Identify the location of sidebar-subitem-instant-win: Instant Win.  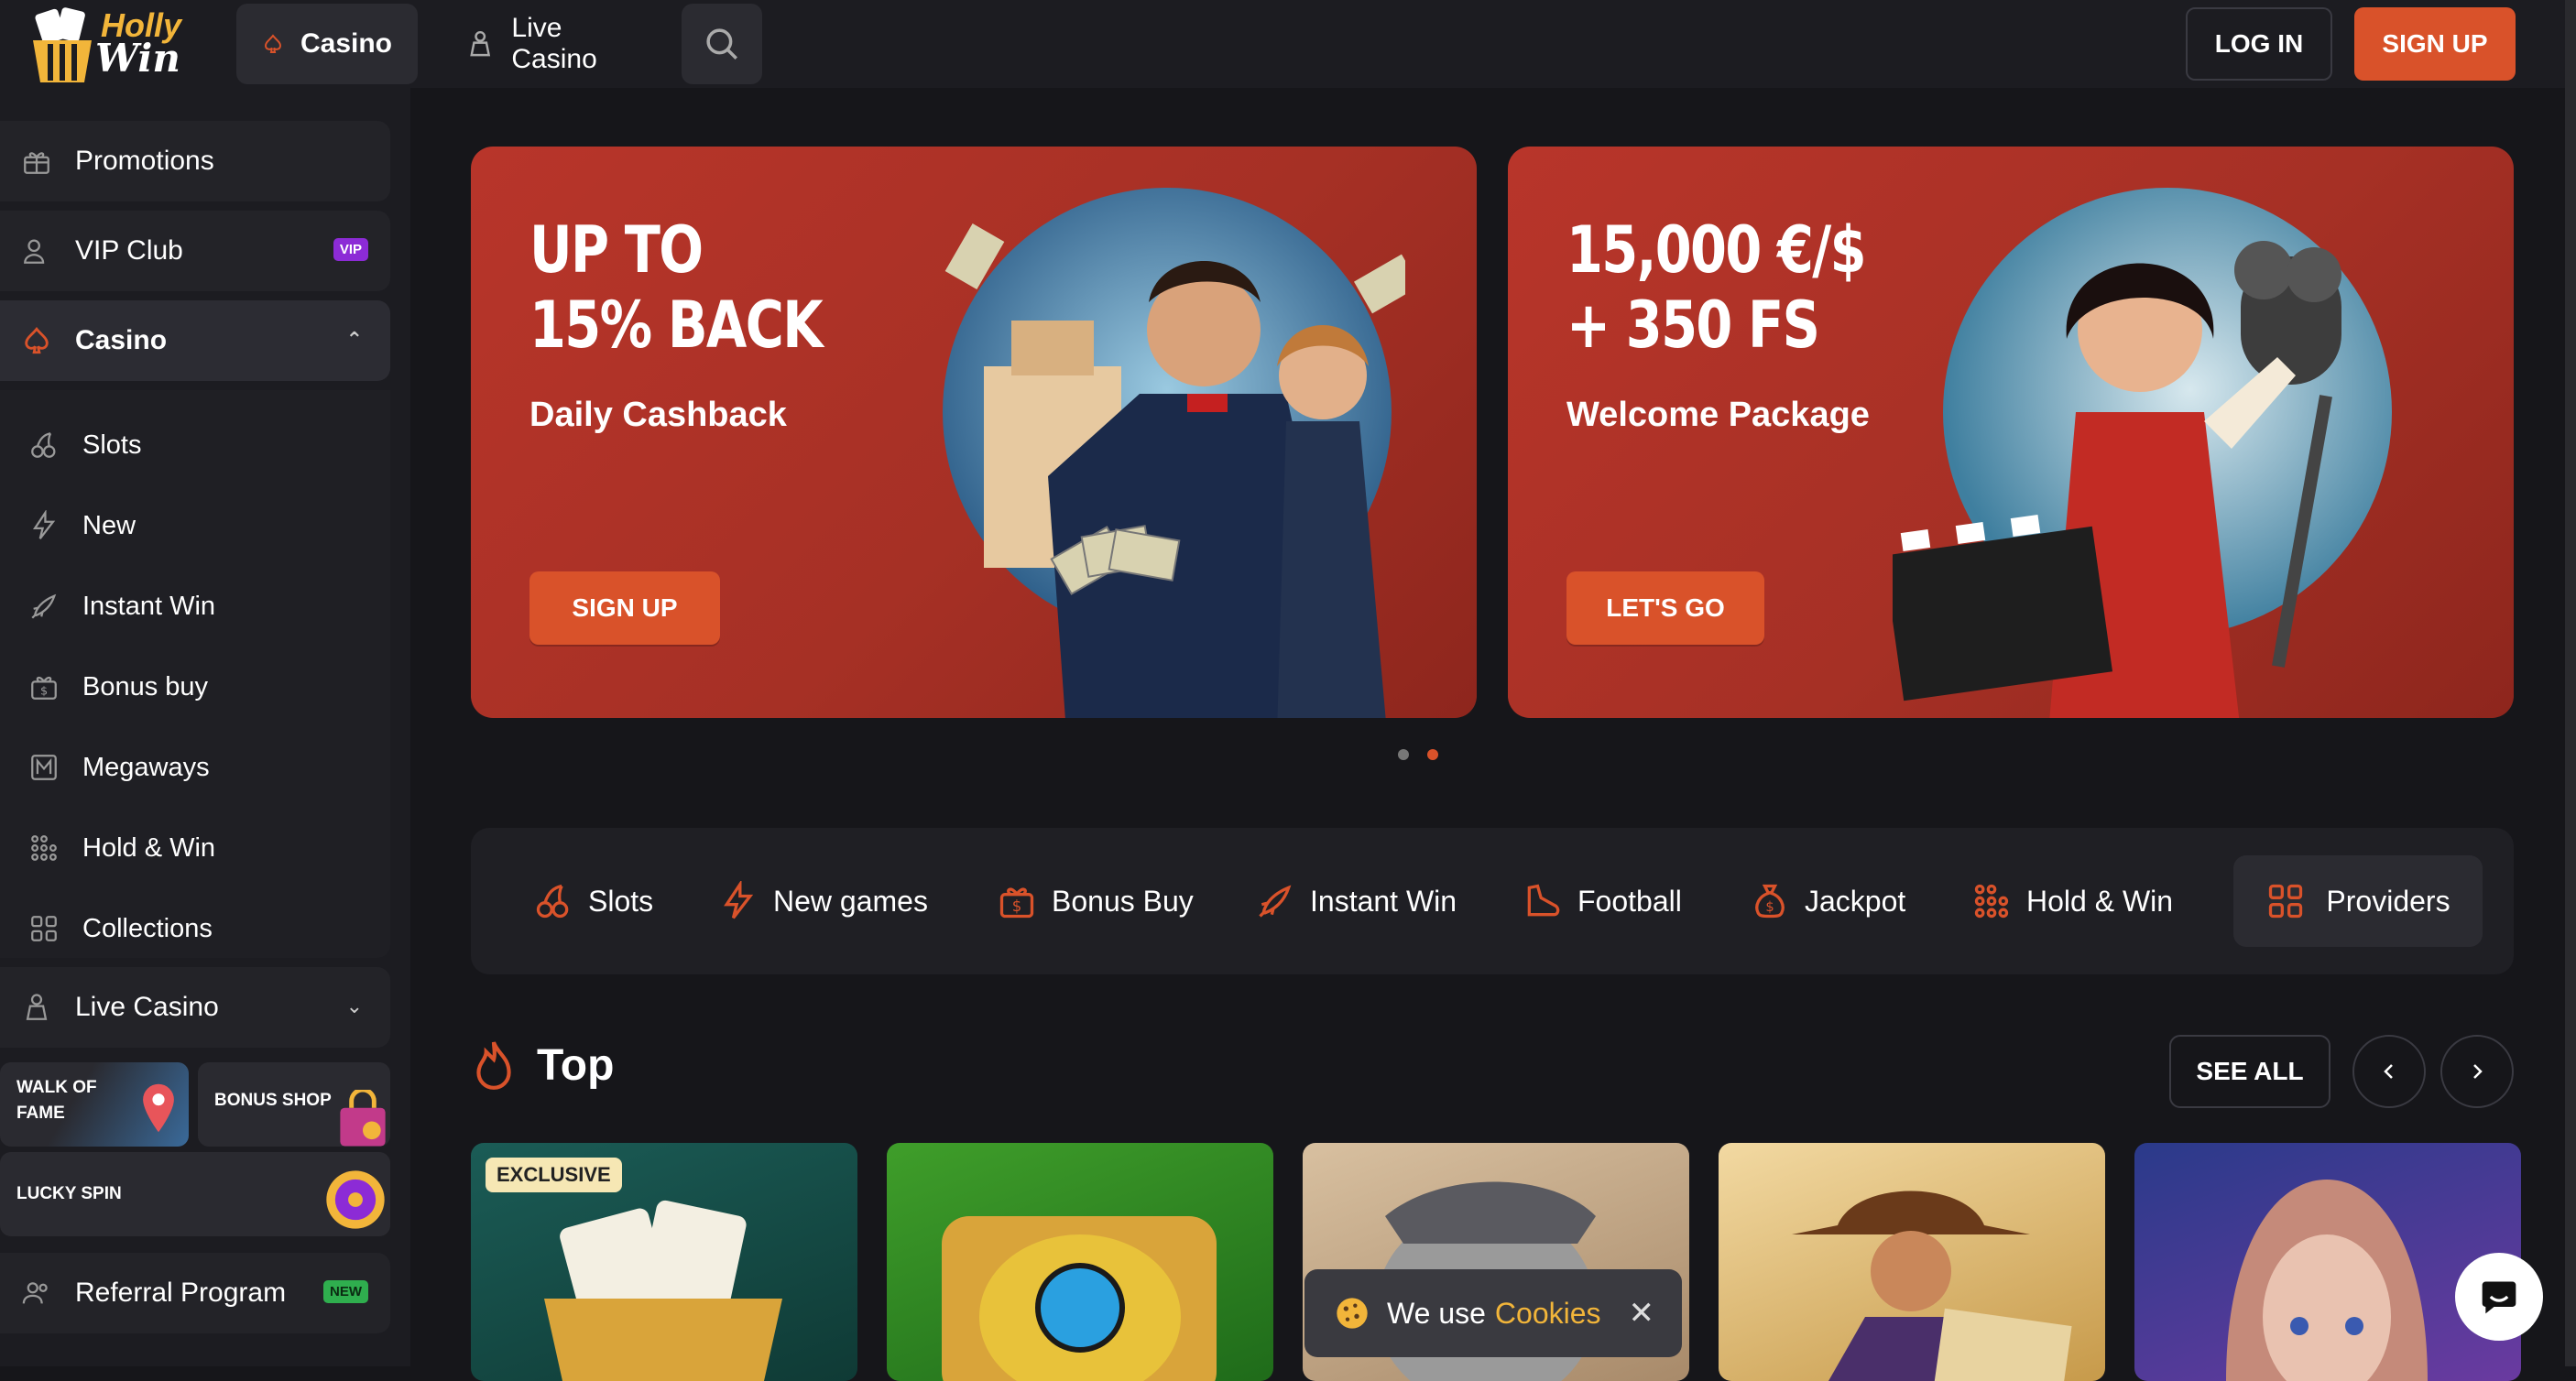
(121, 606).